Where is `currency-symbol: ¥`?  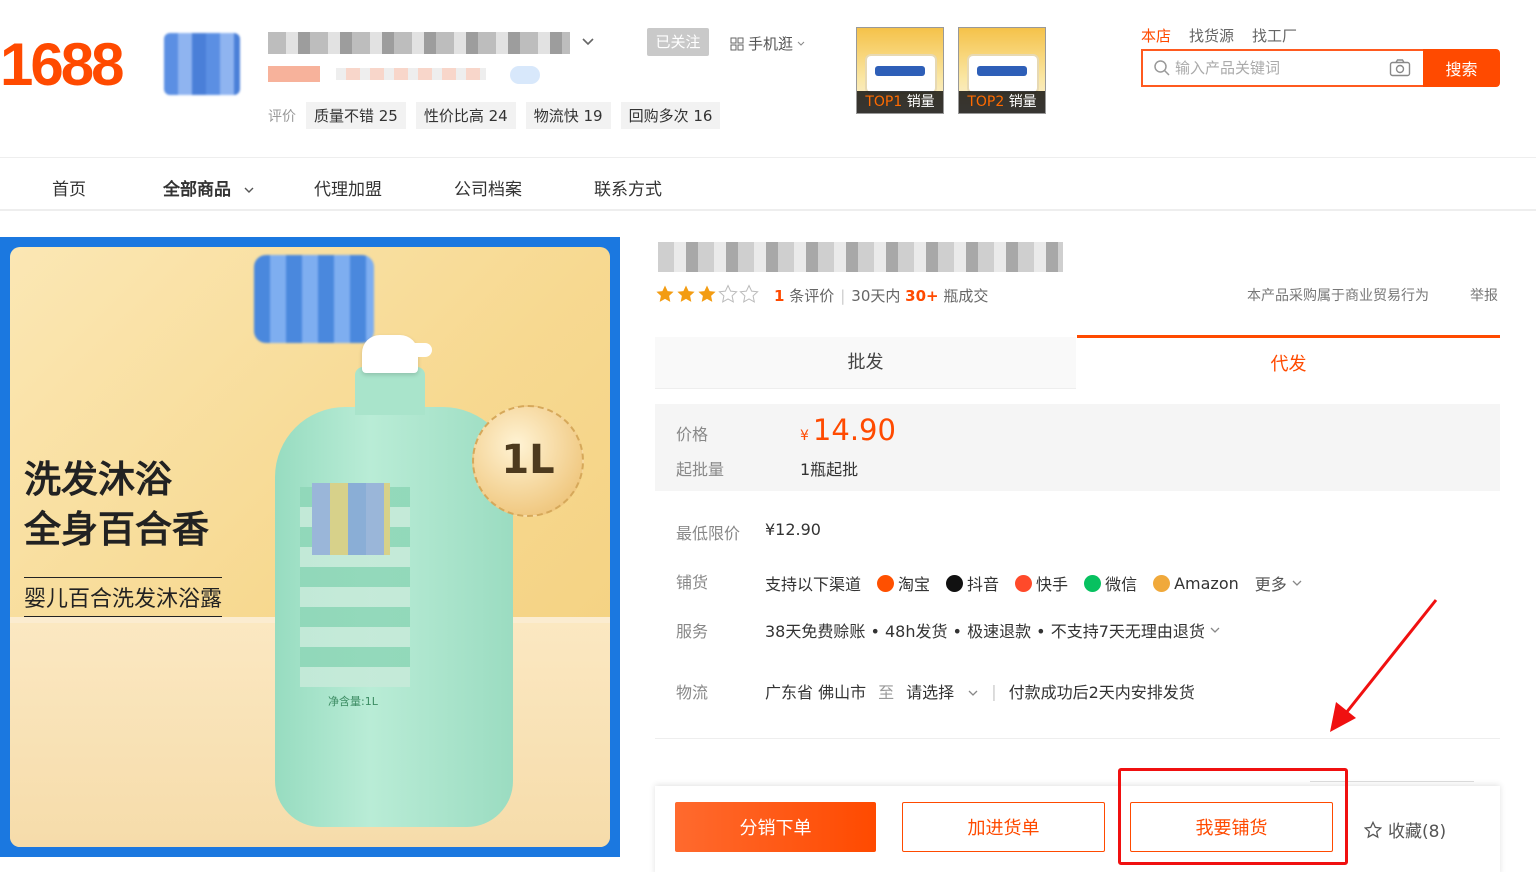 currency-symbol: ¥ is located at coordinates (804, 436).